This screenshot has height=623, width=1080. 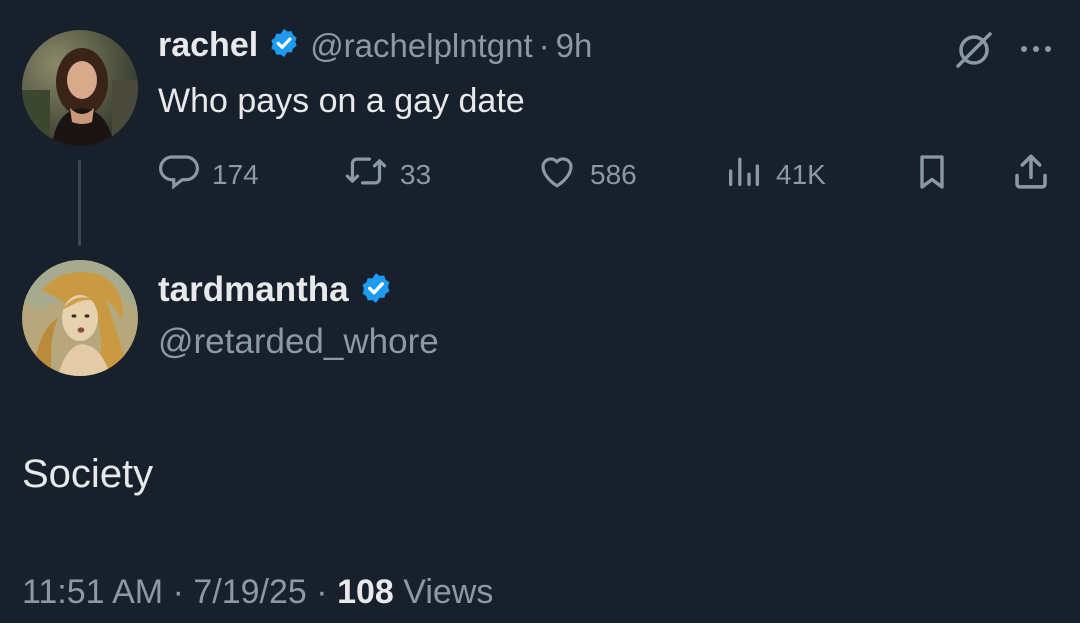 What do you see at coordinates (92, 592) in the screenshot?
I see `tweet-time: 11:51 AM` at bounding box center [92, 592].